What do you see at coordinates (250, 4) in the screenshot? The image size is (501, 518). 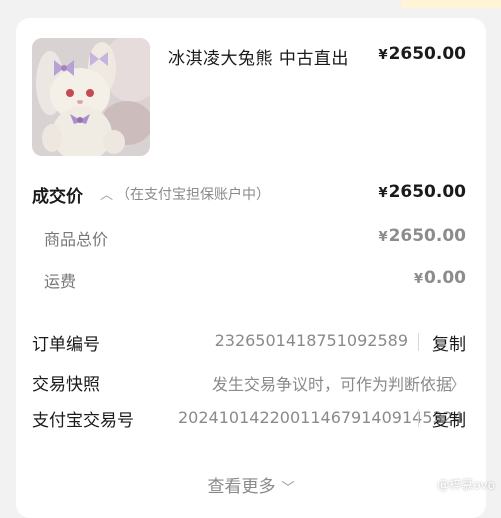 I see `top-strip` at bounding box center [250, 4].